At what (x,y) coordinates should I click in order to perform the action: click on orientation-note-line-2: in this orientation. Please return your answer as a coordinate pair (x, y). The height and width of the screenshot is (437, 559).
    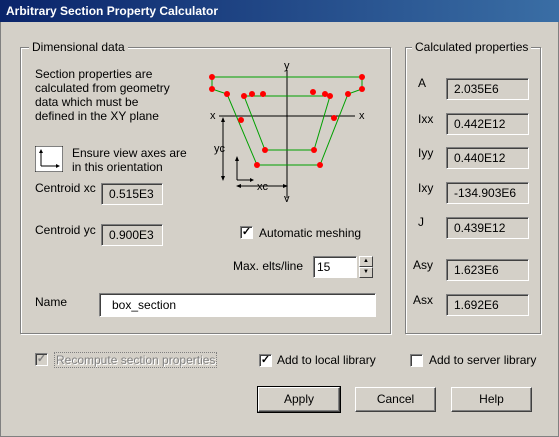
    Looking at the image, I should click on (117, 167).